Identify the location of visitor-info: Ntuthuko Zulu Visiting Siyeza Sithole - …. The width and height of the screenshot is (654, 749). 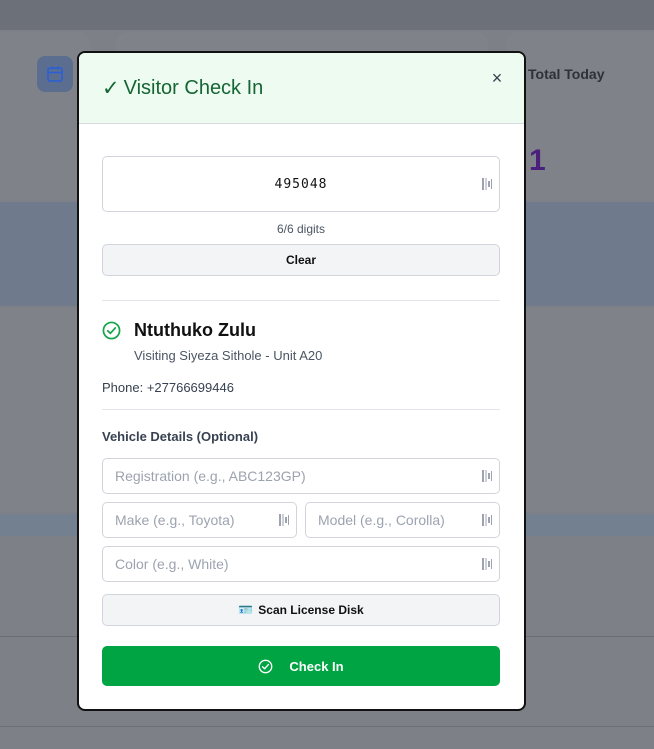
(301, 341).